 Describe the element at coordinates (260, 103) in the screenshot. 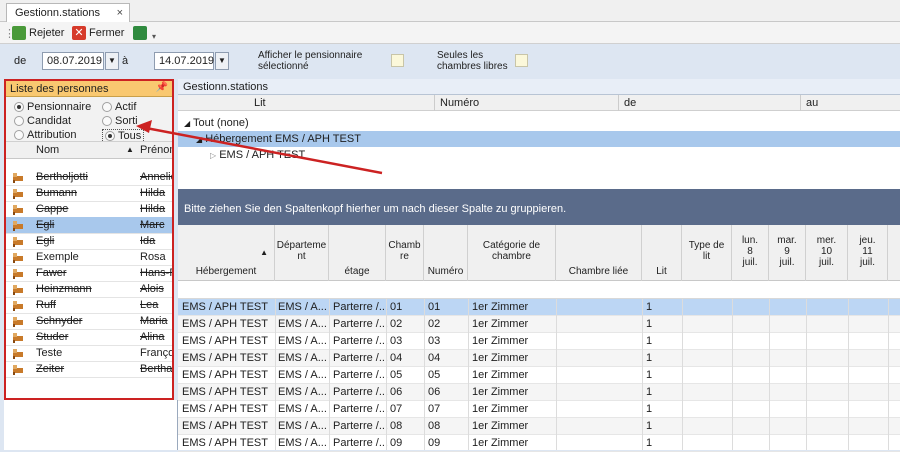

I see `tree-col-lit: Lit` at that location.